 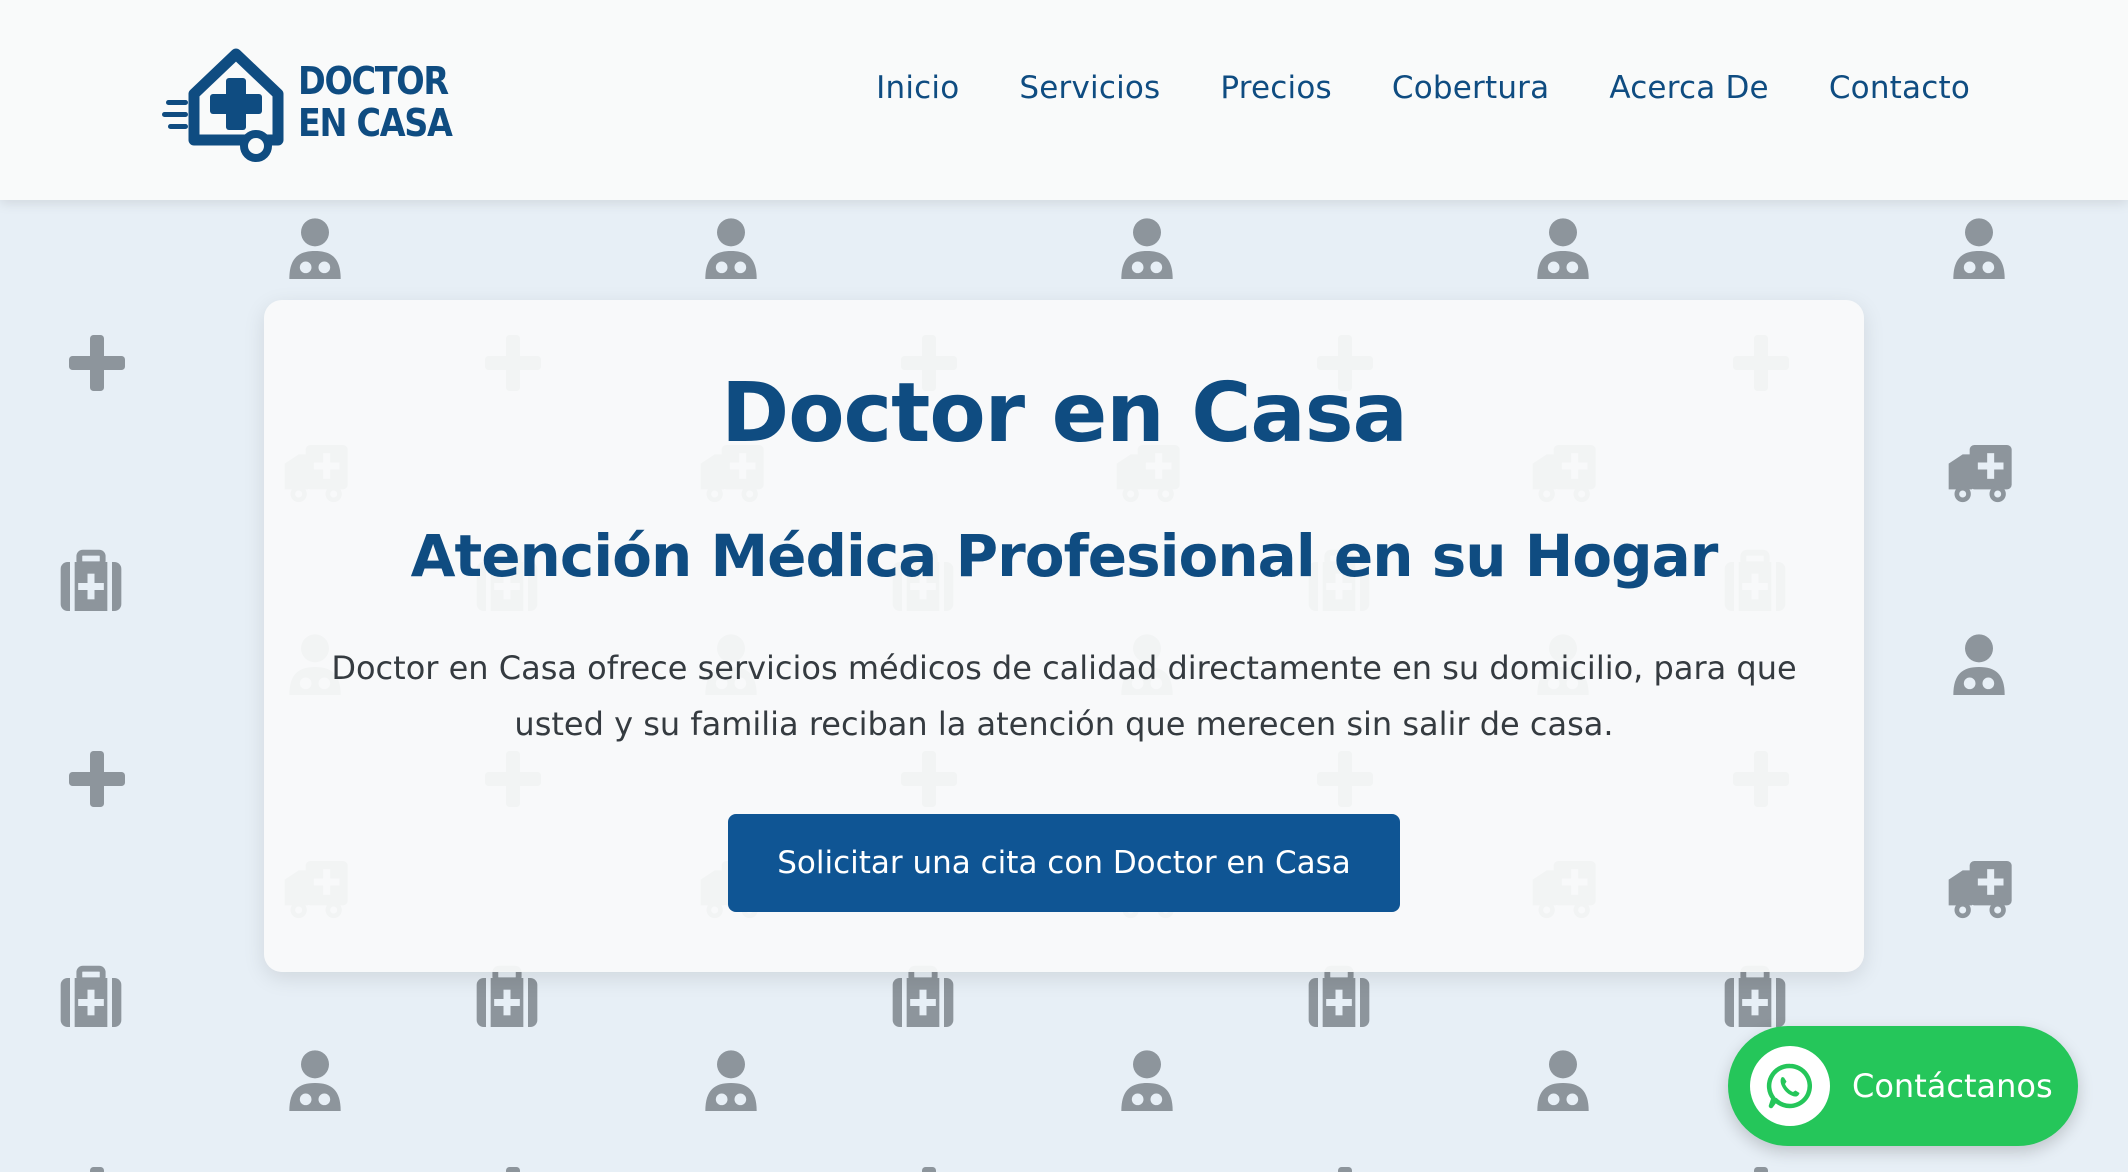 What do you see at coordinates (1688, 88) in the screenshot?
I see `nav-item-acerca-de: Acerca De` at bounding box center [1688, 88].